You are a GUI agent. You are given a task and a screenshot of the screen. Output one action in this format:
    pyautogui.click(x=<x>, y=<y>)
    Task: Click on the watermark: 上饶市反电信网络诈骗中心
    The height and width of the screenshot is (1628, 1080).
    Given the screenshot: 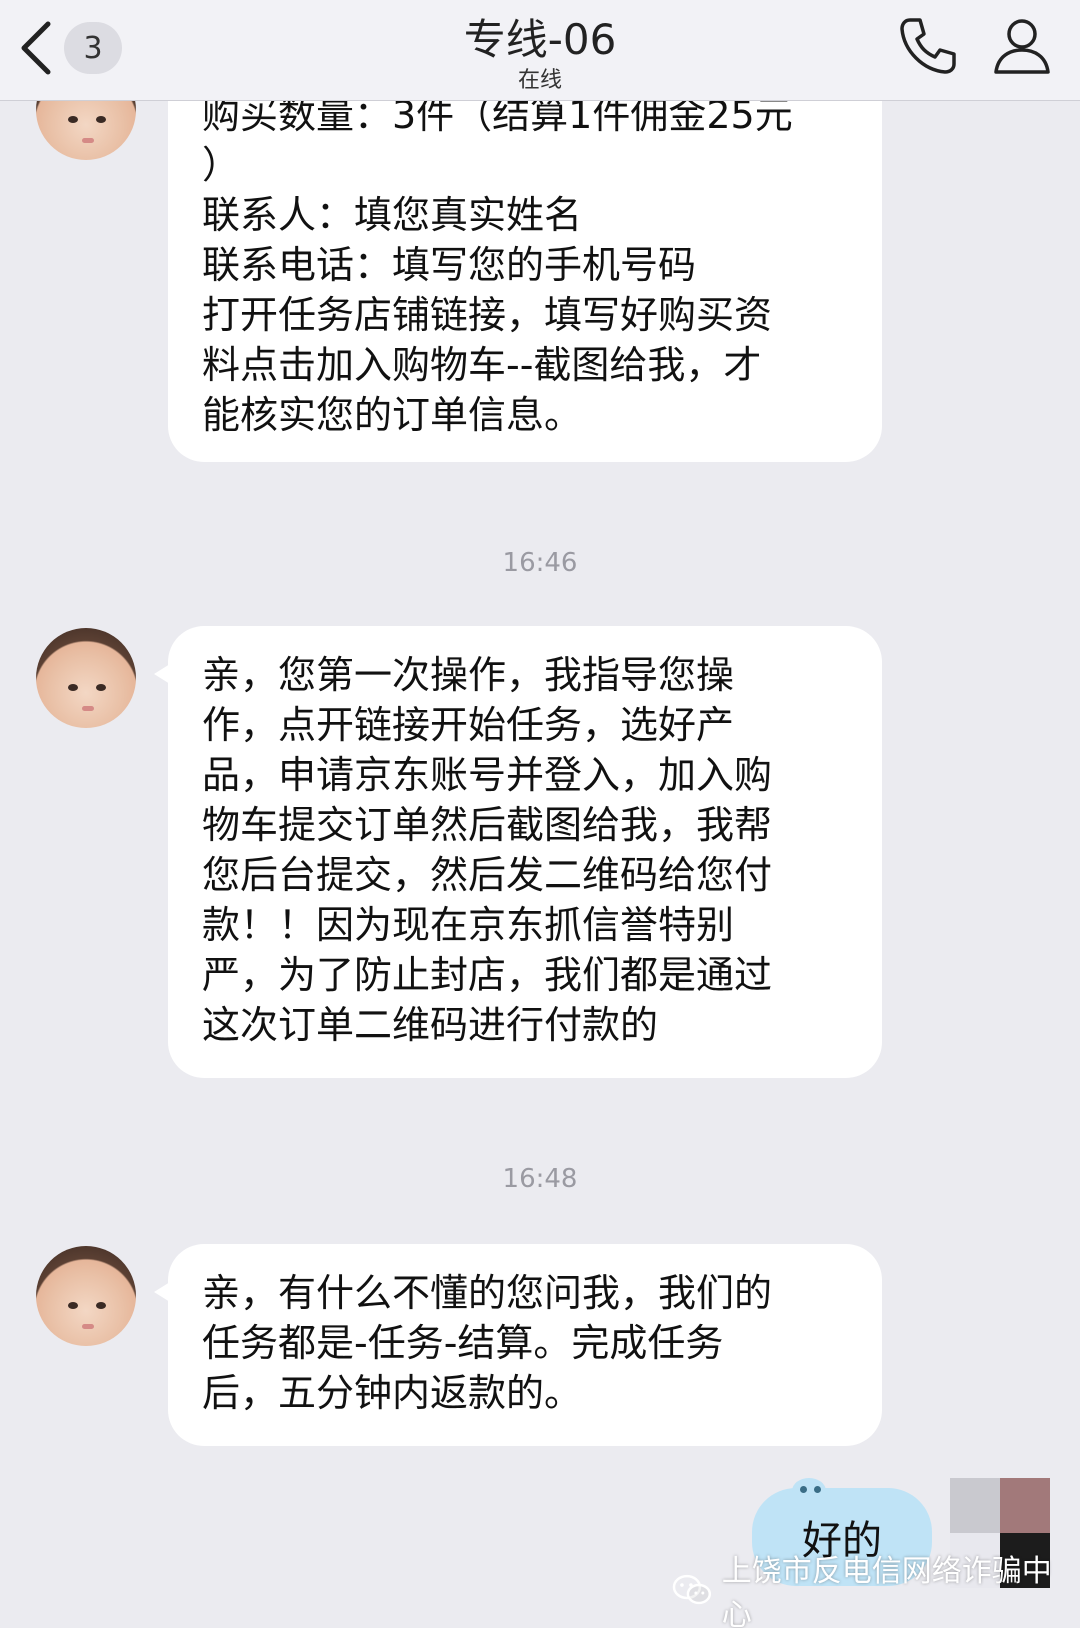 What is the action you would take?
    pyautogui.click(x=876, y=1591)
    